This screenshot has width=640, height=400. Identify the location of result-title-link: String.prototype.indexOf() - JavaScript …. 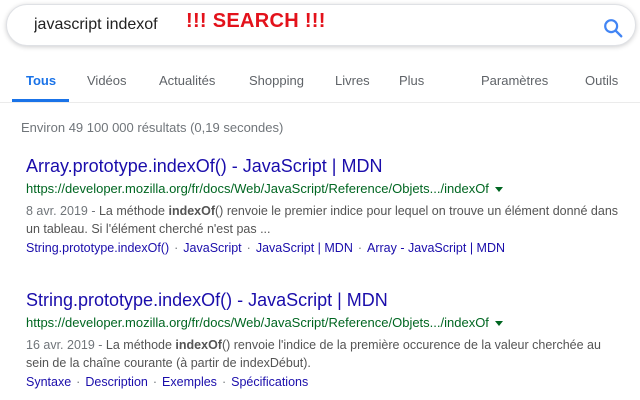
(326, 300).